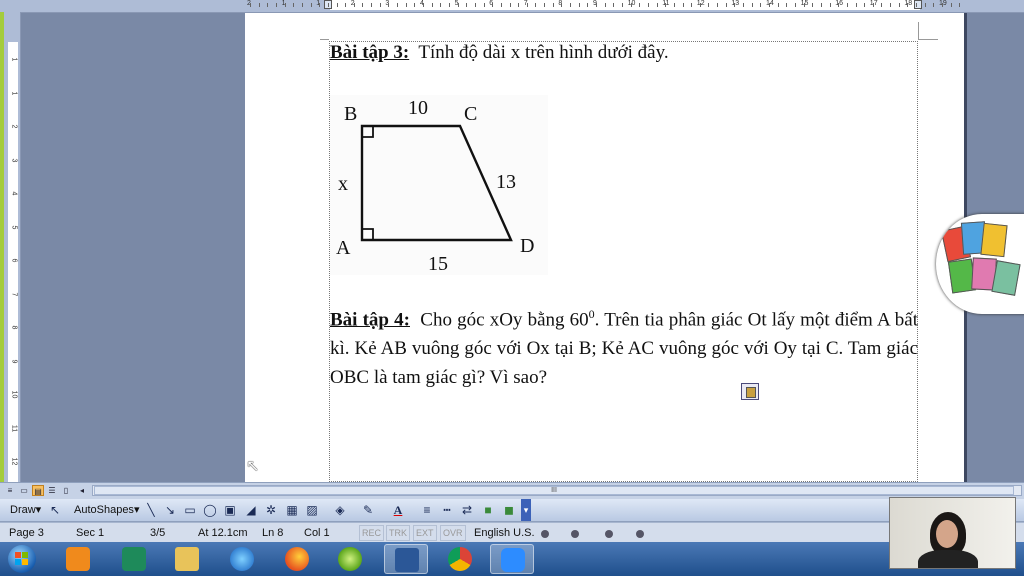 The width and height of the screenshot is (1024, 576). Describe the element at coordinates (398, 510) in the screenshot. I see `font-color-icon: A` at that location.